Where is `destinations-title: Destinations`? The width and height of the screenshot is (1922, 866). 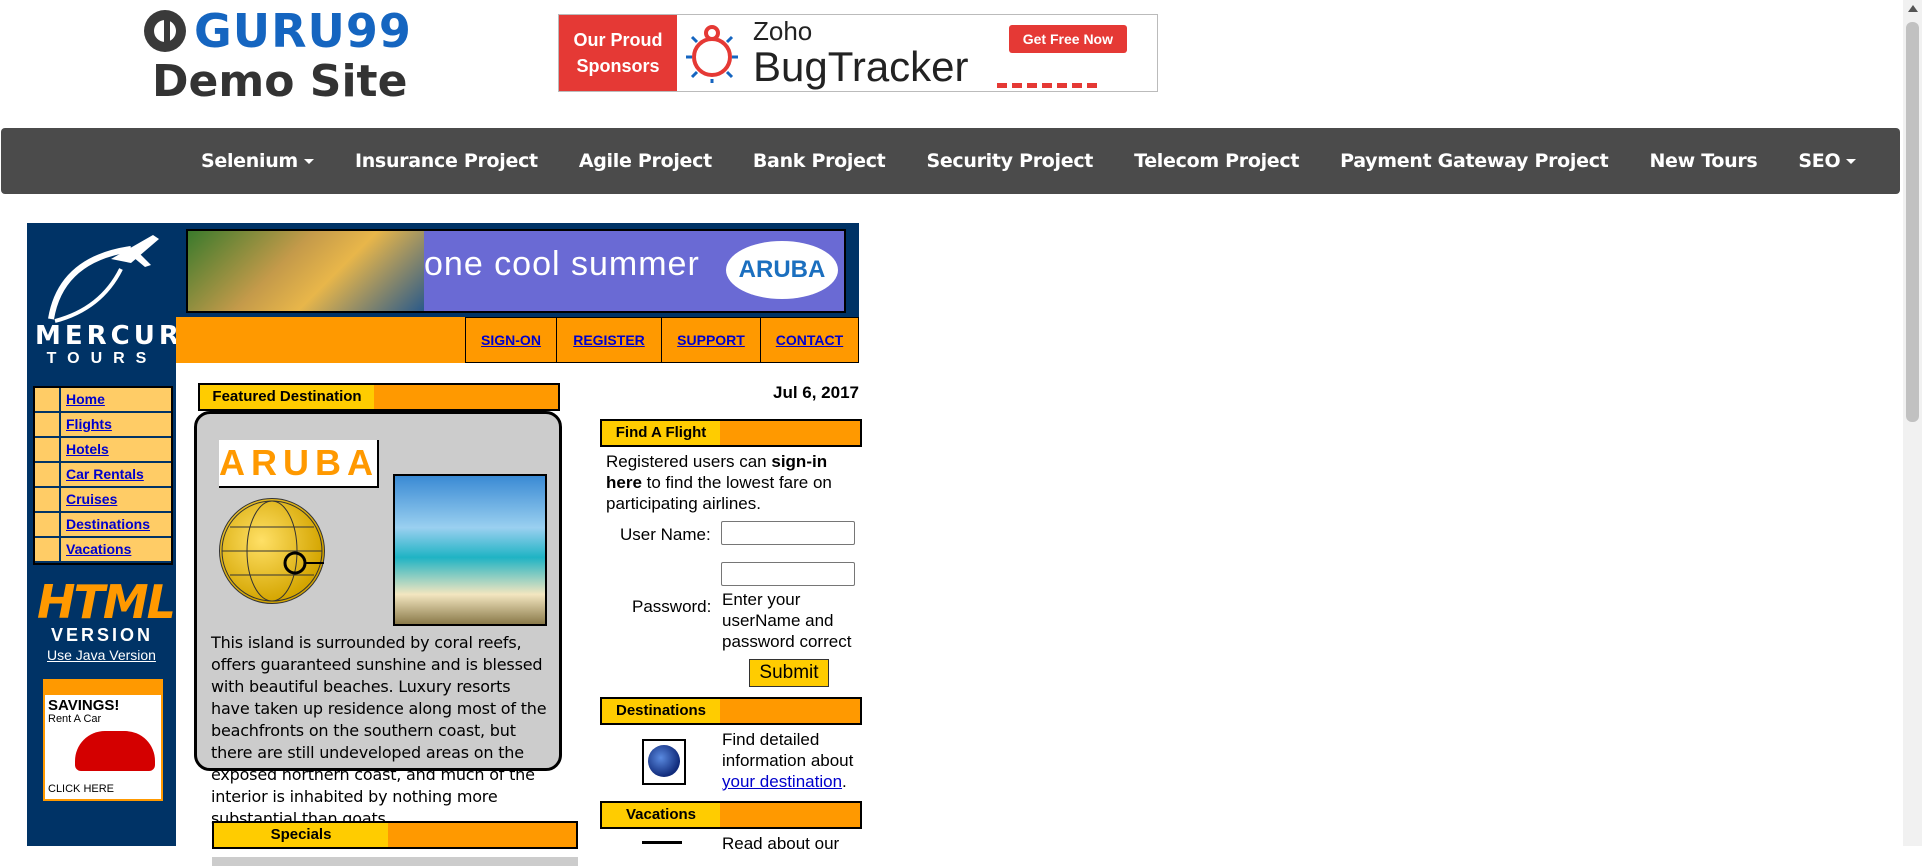 destinations-title: Destinations is located at coordinates (661, 711).